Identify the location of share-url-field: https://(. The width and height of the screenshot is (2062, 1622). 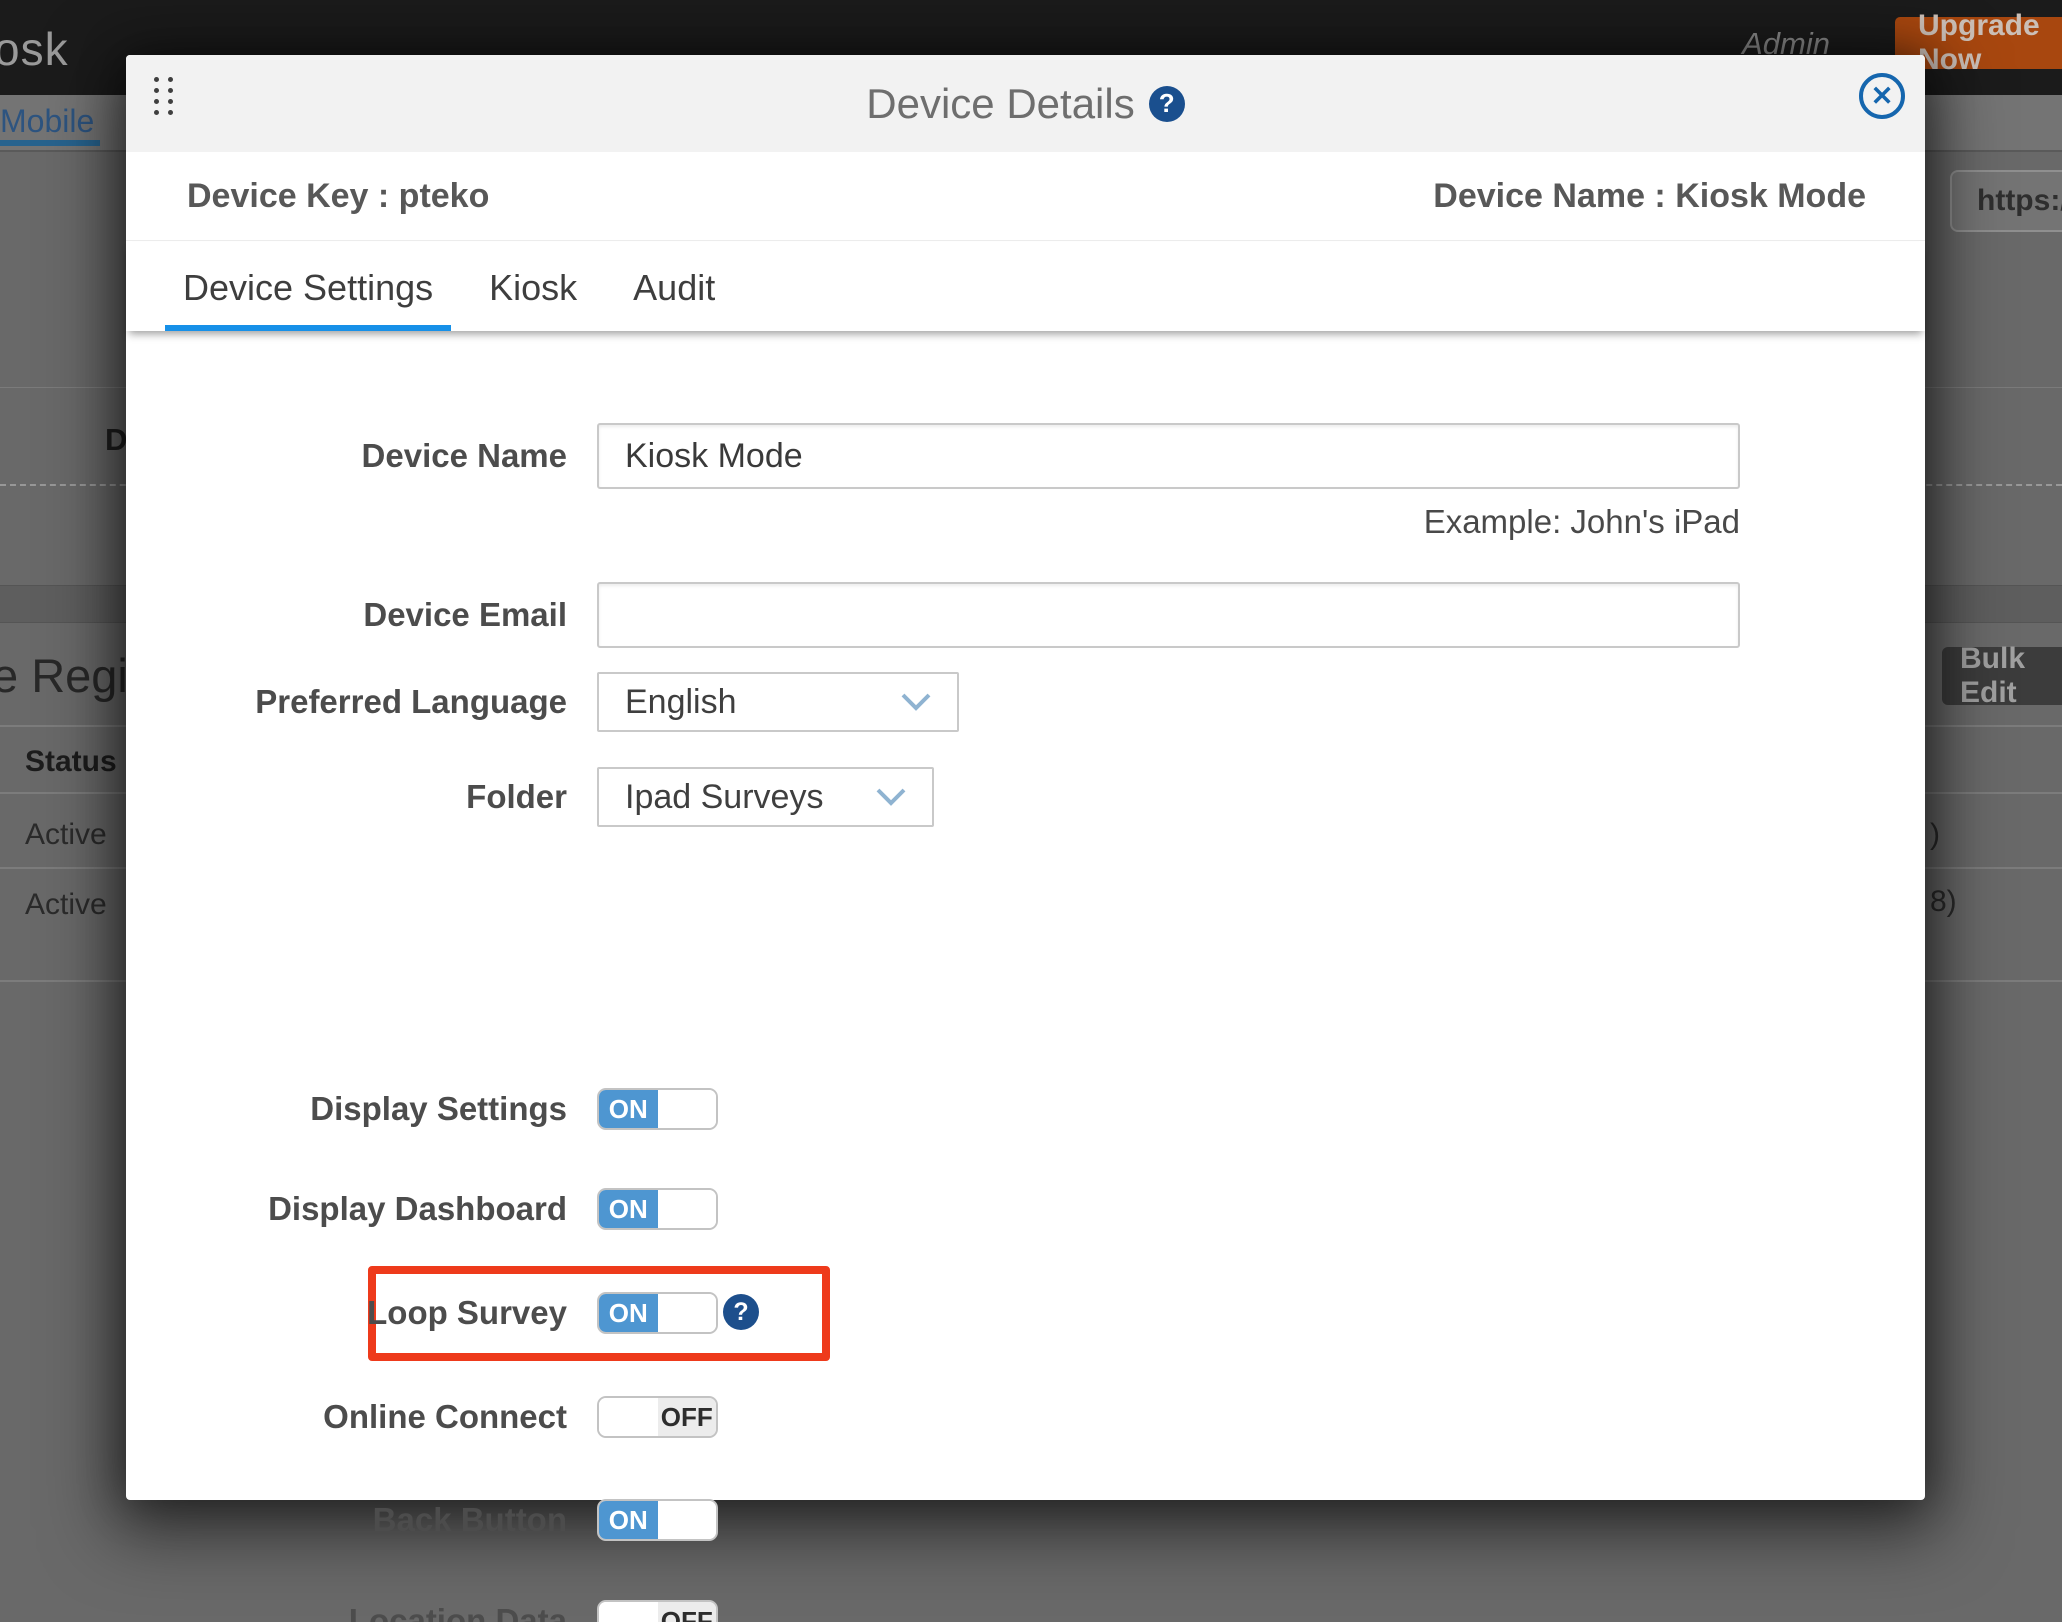
(2006, 201).